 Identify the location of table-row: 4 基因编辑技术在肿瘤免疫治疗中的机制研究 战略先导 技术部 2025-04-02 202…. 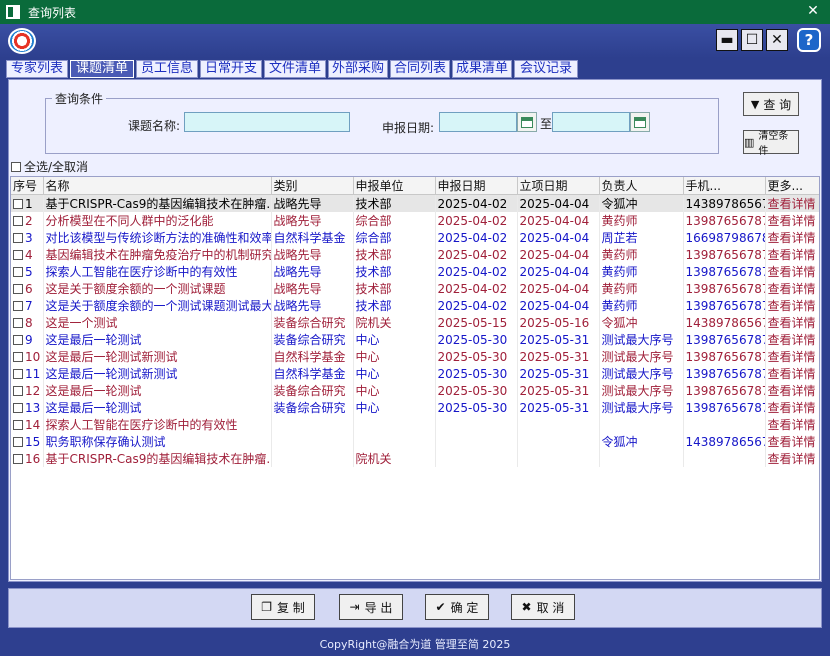
(415, 254).